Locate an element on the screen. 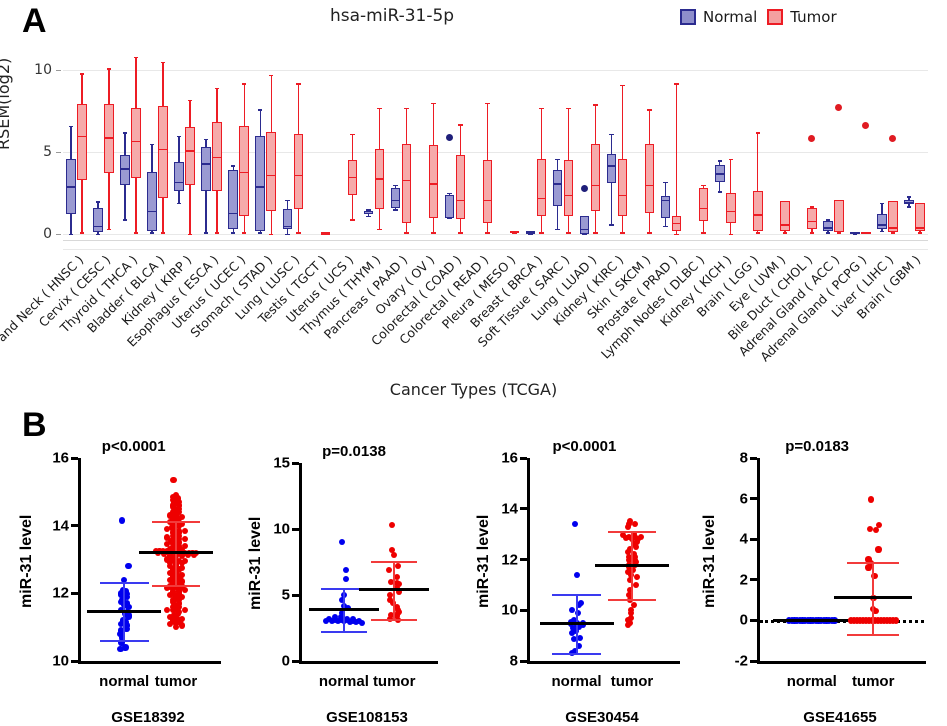  subplot-p-value: p=0.0183 is located at coordinates (817, 446).